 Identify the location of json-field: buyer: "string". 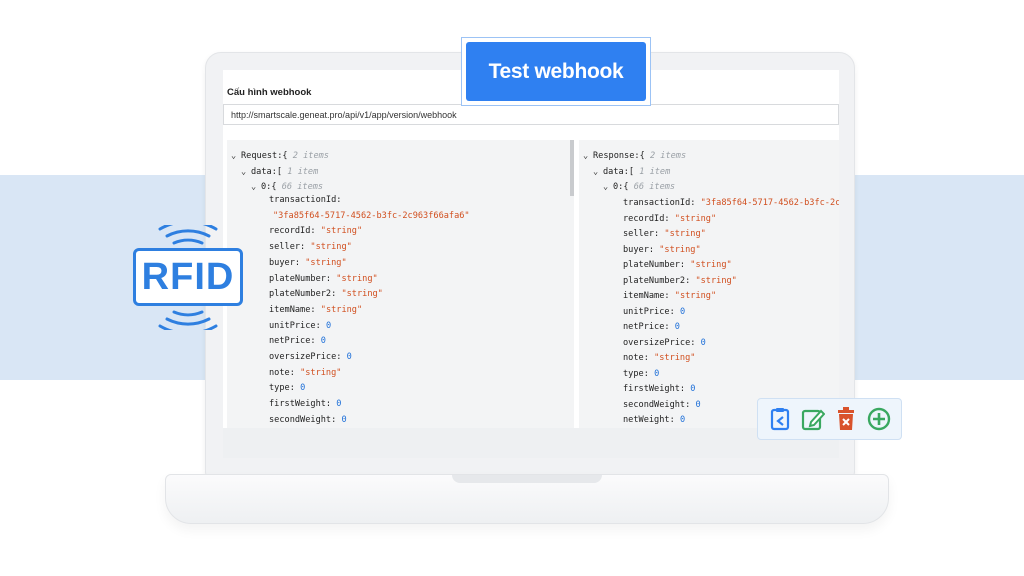
(308, 263).